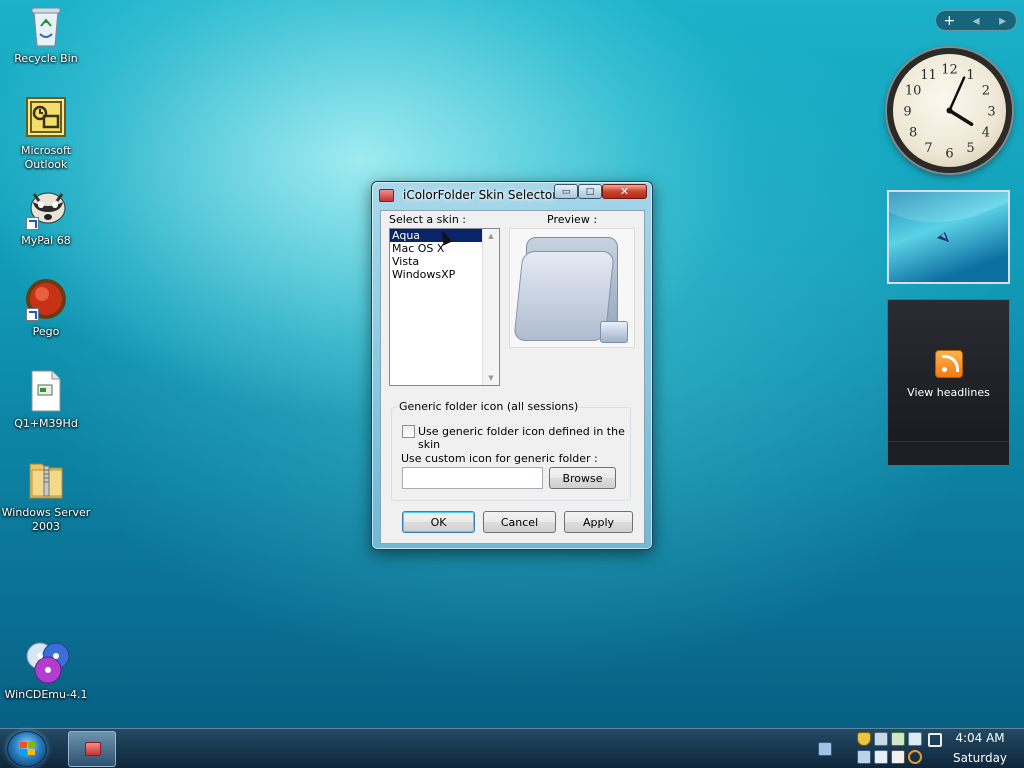 The width and height of the screenshot is (1024, 768). What do you see at coordinates (436, 274) in the screenshot?
I see `skin-list-item: WindowsXP` at bounding box center [436, 274].